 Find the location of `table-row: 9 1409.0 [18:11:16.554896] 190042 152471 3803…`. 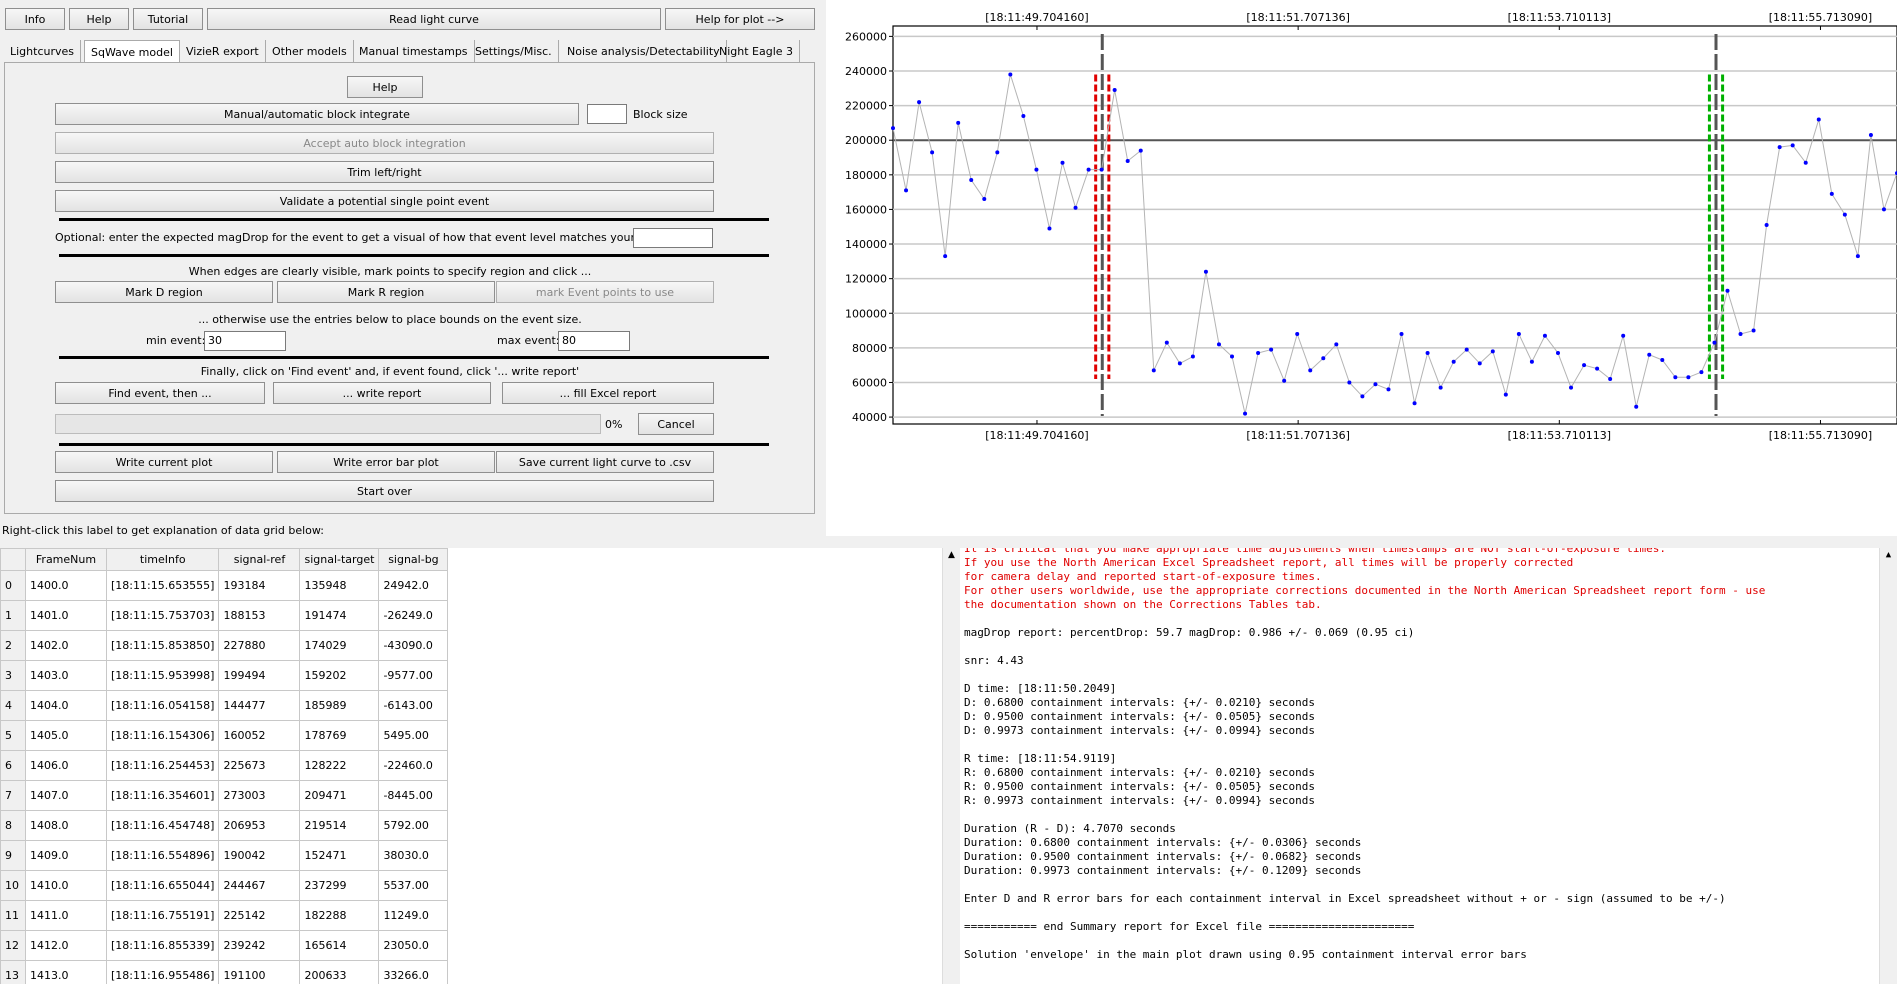

table-row: 9 1409.0 [18:11:16.554896] 190042 152471 3803… is located at coordinates (224, 855).